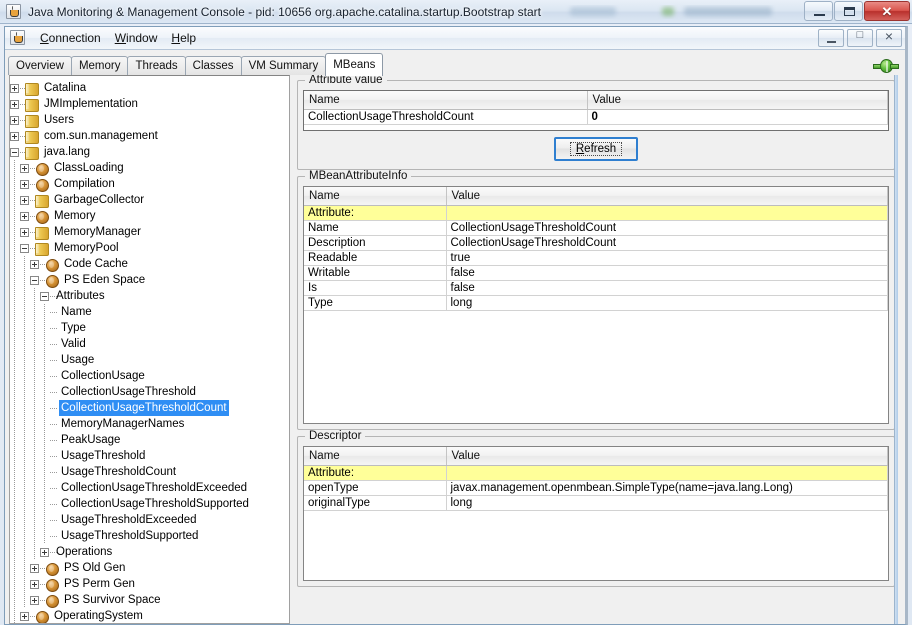  Describe the element at coordinates (848, 11) in the screenshot. I see `maximize-button` at that location.